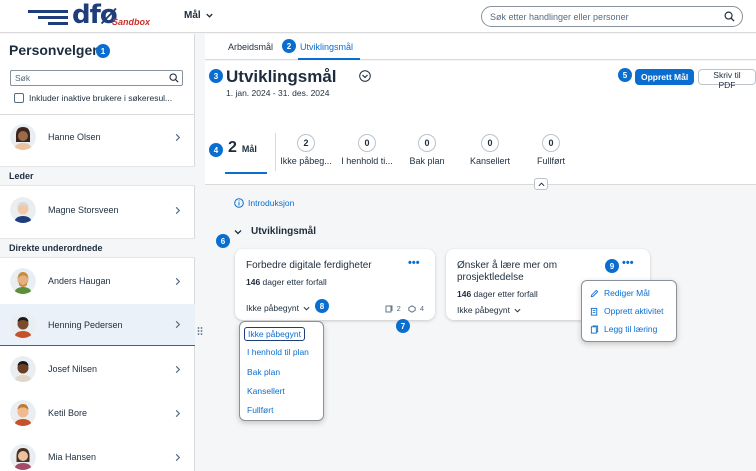 Image resolution: width=756 pixels, height=471 pixels. I want to click on status-option-cancelled: Kansellert, so click(266, 391).